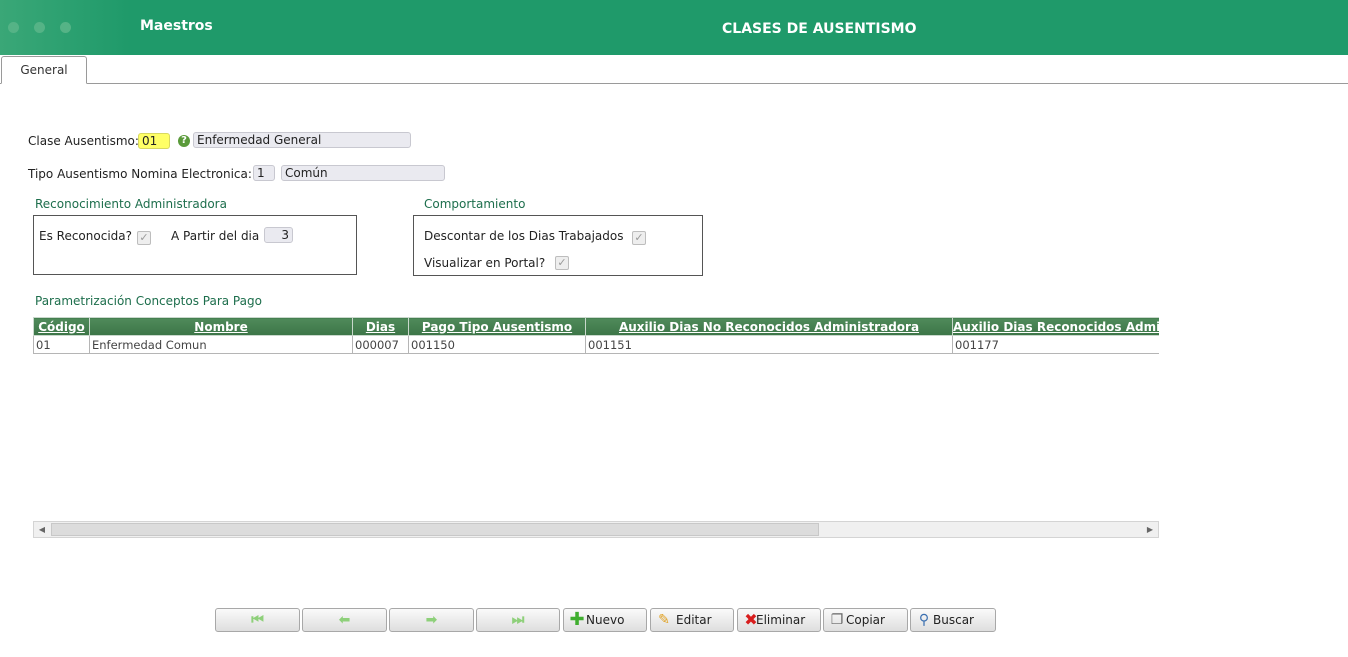  I want to click on es-reconocida-label: Es Reconocida?, so click(85, 236).